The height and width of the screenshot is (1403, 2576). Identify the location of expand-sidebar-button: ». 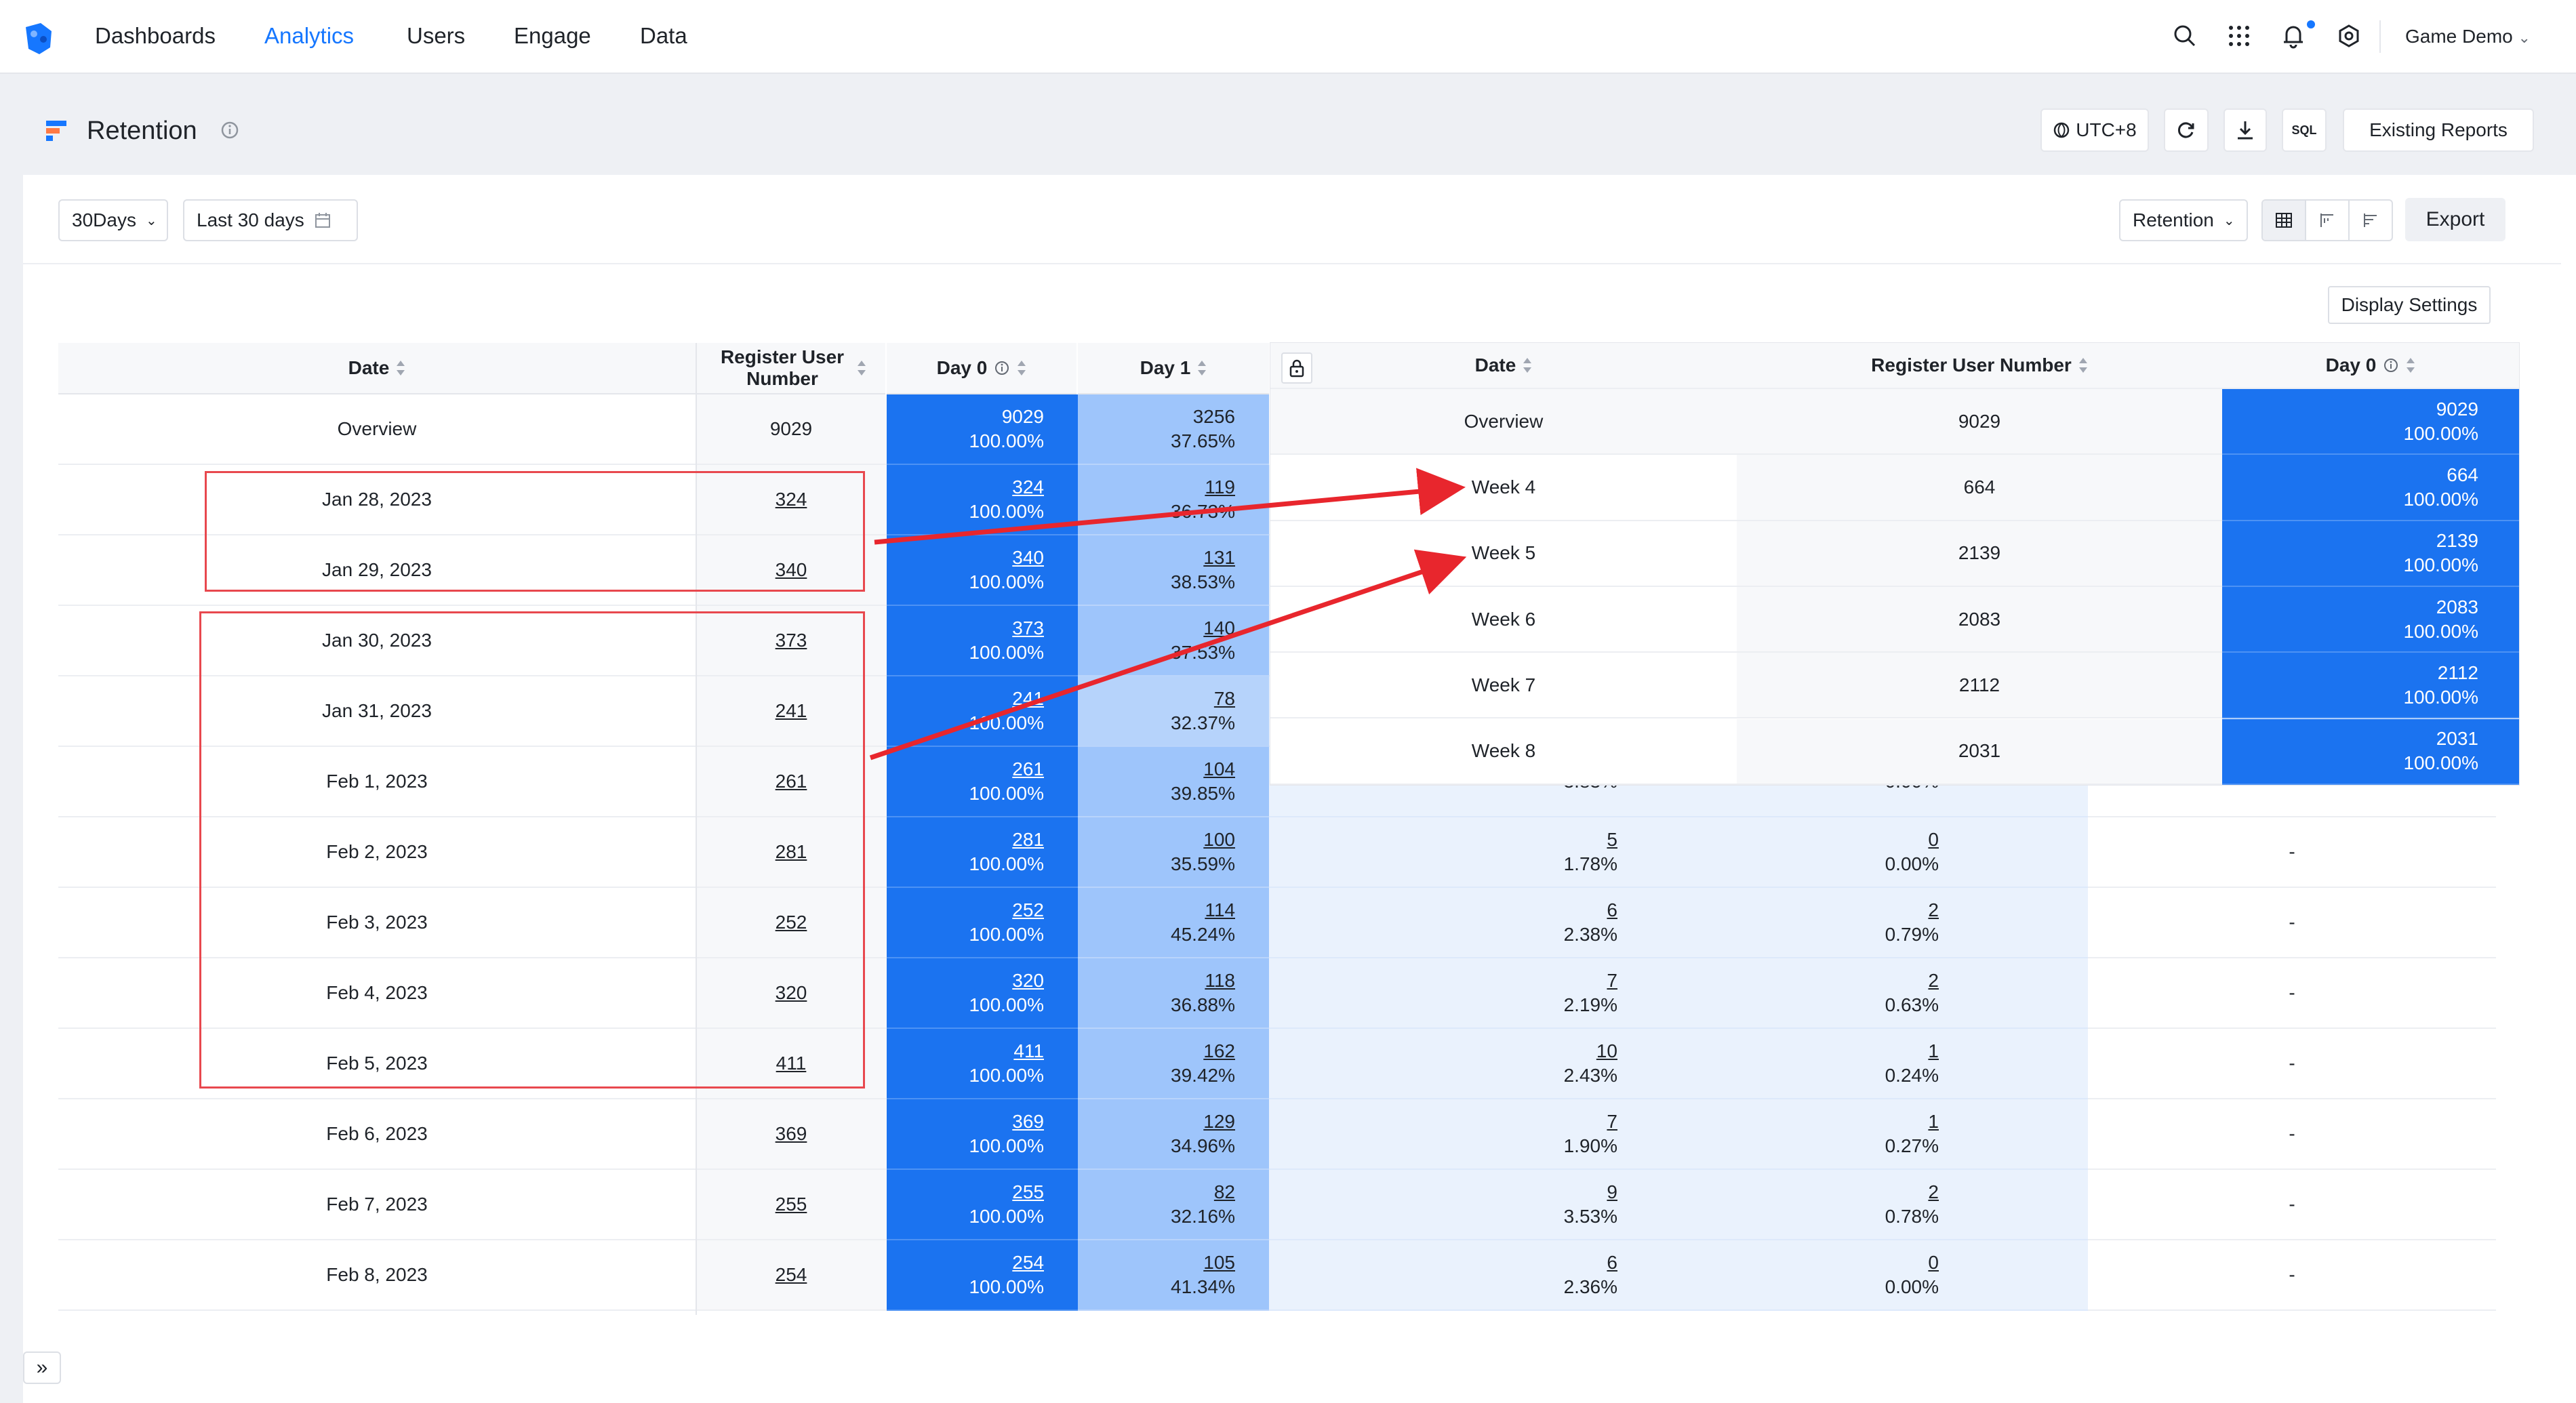
(42, 1368).